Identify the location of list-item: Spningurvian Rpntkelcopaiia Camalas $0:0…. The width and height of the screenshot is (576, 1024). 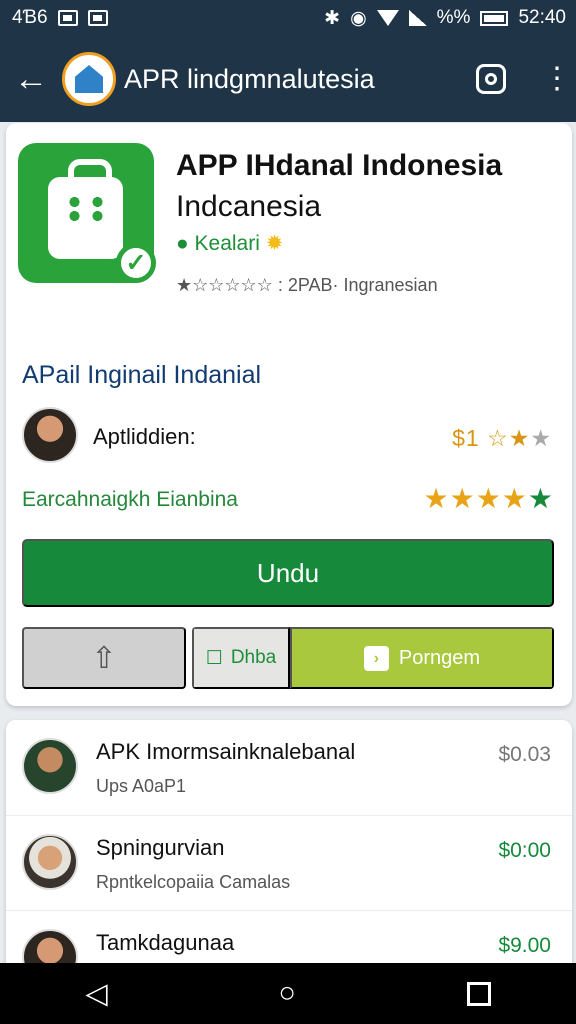
(289, 862).